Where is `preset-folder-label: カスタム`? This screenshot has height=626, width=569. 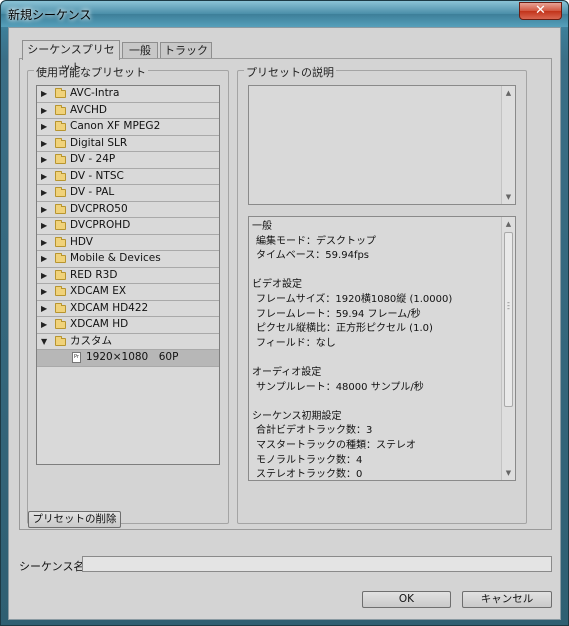
preset-folder-label: カスタム is located at coordinates (91, 340).